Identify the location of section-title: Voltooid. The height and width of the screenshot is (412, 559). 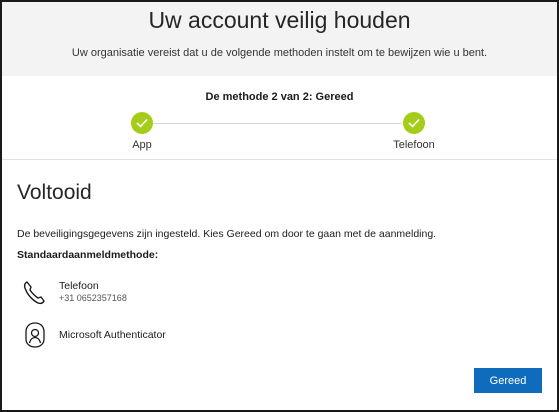
(54, 192).